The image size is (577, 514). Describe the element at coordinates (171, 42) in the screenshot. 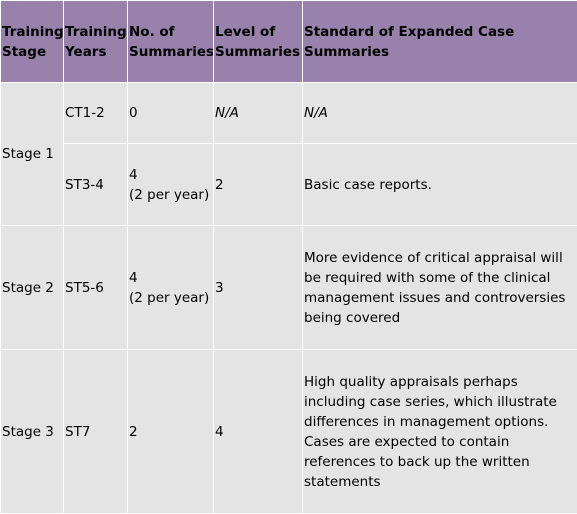

I see `header-no-of-summaries: No. of Summaries` at that location.